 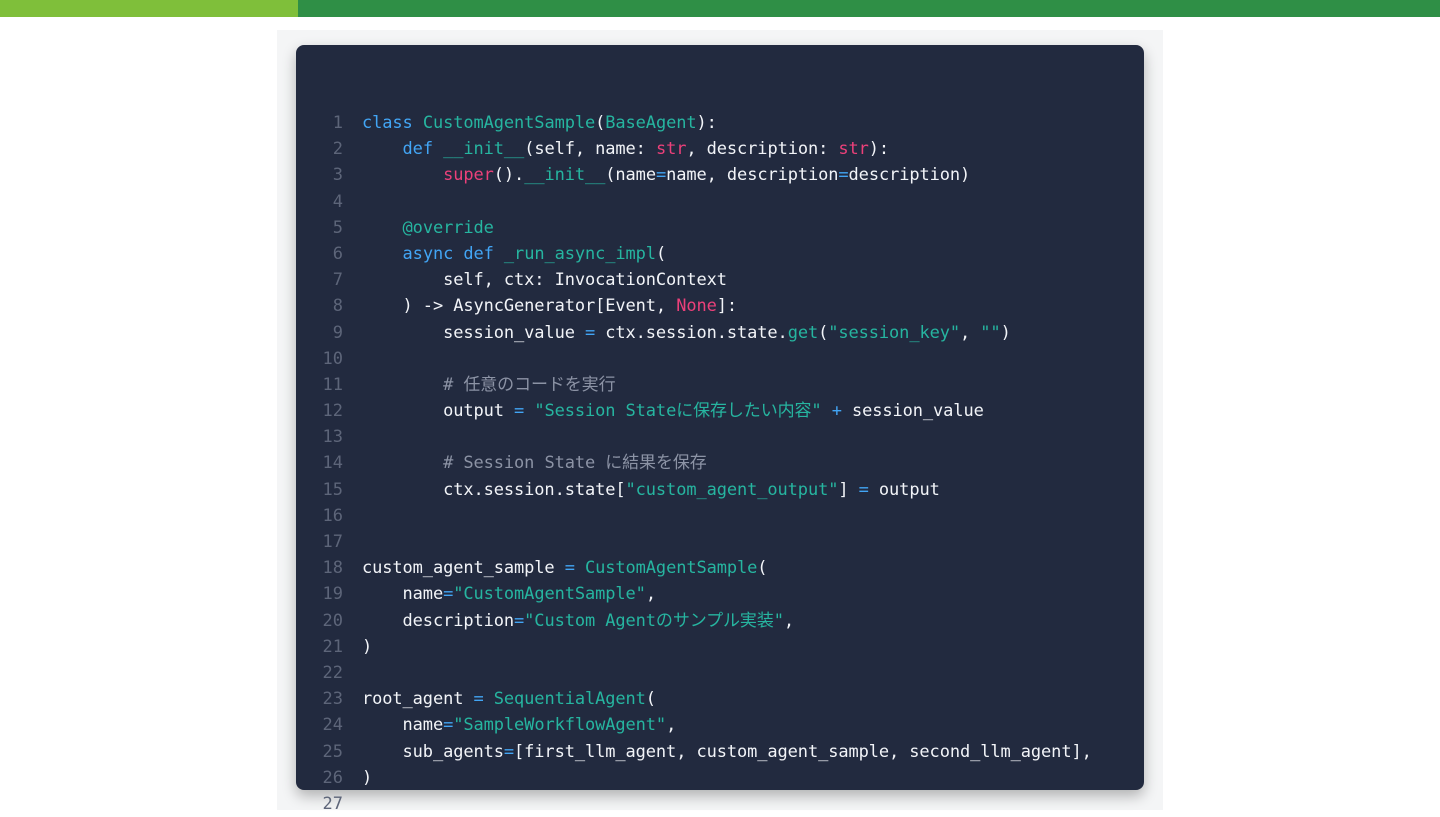 What do you see at coordinates (519, 306) in the screenshot?
I see `code-token-plain: ) -> AsyncGenerator[Event,` at bounding box center [519, 306].